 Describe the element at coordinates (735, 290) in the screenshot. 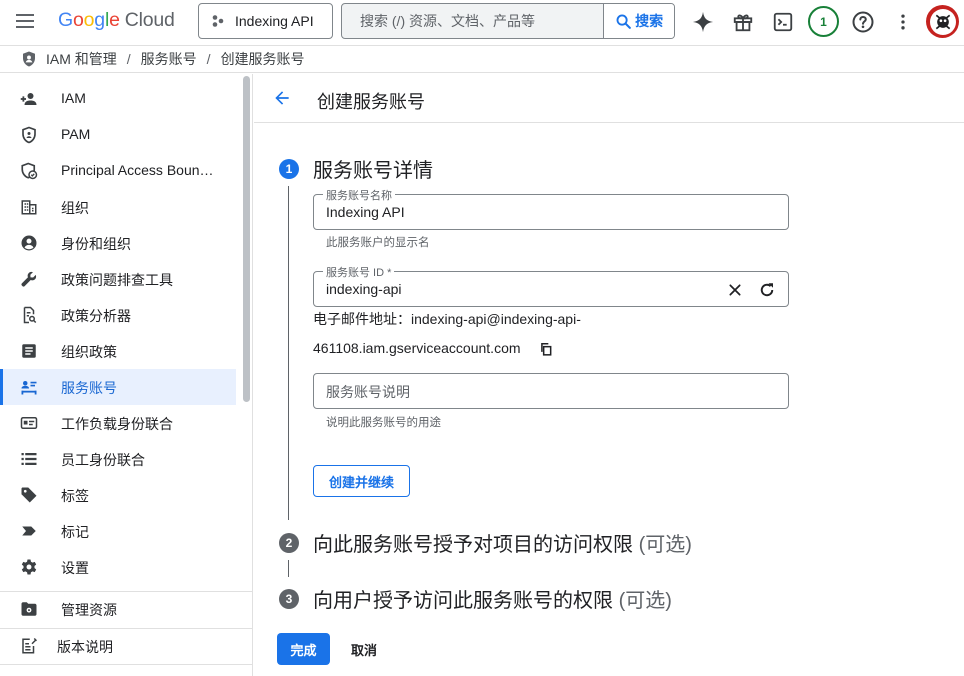

I see `clear-icon` at that location.